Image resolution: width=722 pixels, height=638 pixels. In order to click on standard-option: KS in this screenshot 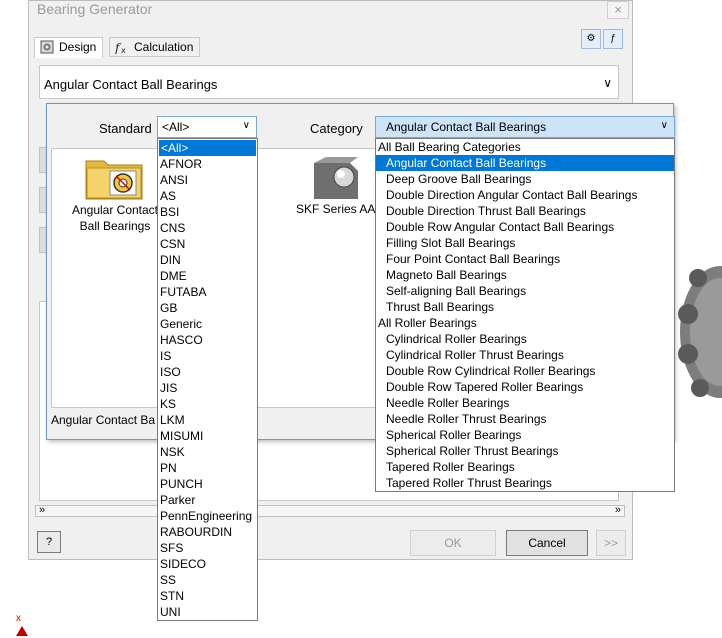, I will do `click(207, 404)`.